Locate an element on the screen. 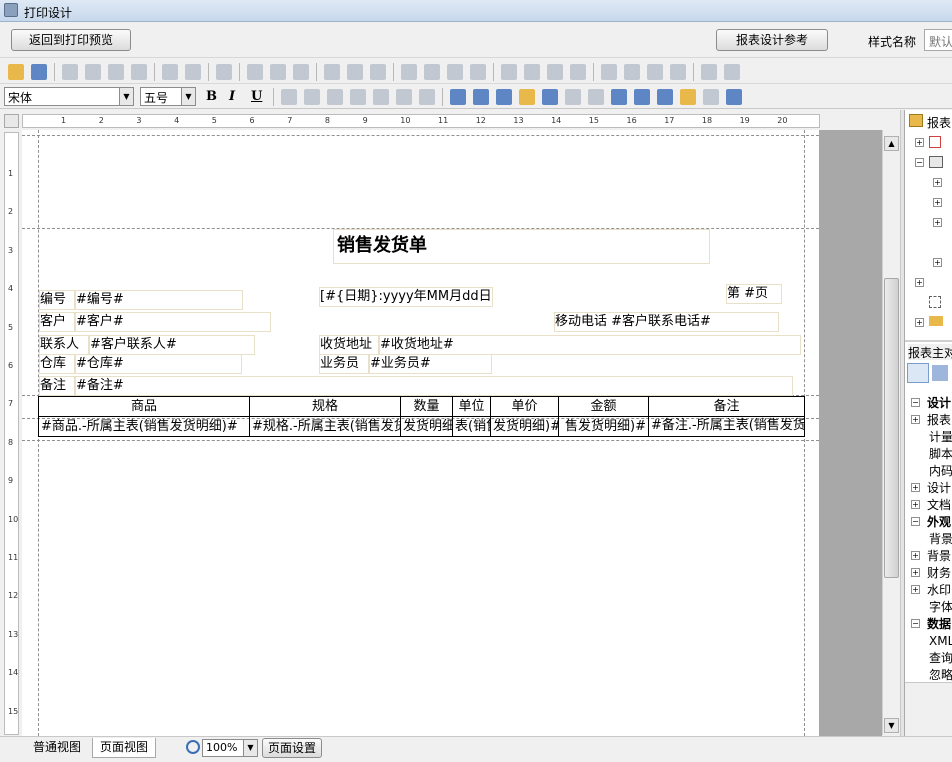 This screenshot has height=762, width=952. delete-icon is located at coordinates (139, 72).